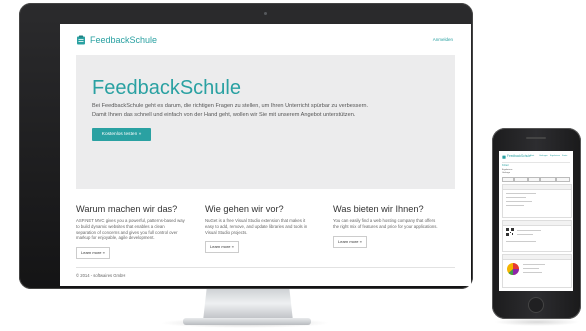 The height and width of the screenshot is (331, 586). I want to click on speaker-icon, so click(536, 138).